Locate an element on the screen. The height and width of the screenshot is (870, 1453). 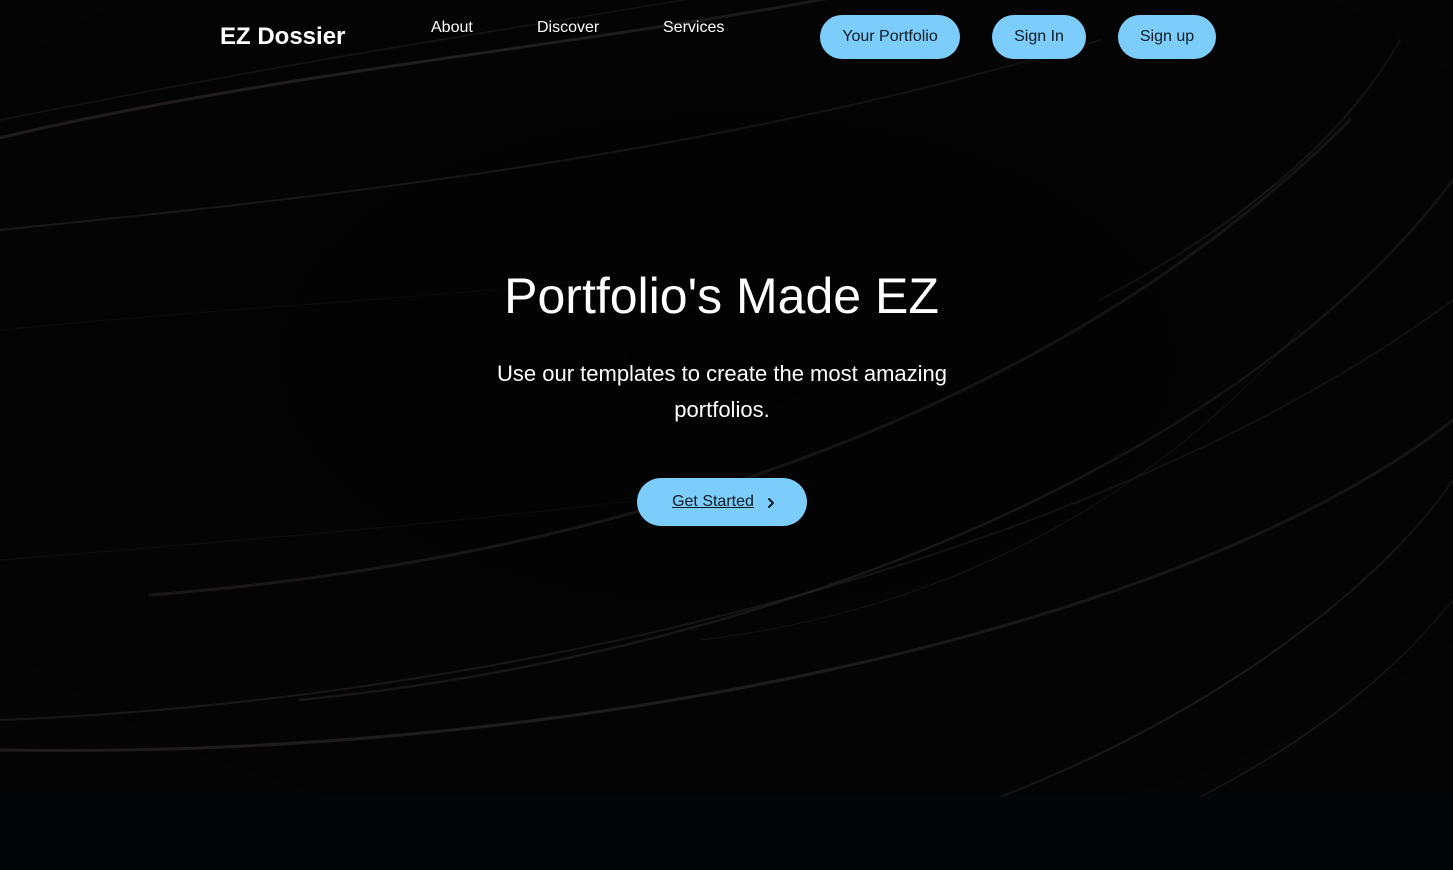
get-started-button: Get Started is located at coordinates (722, 502).